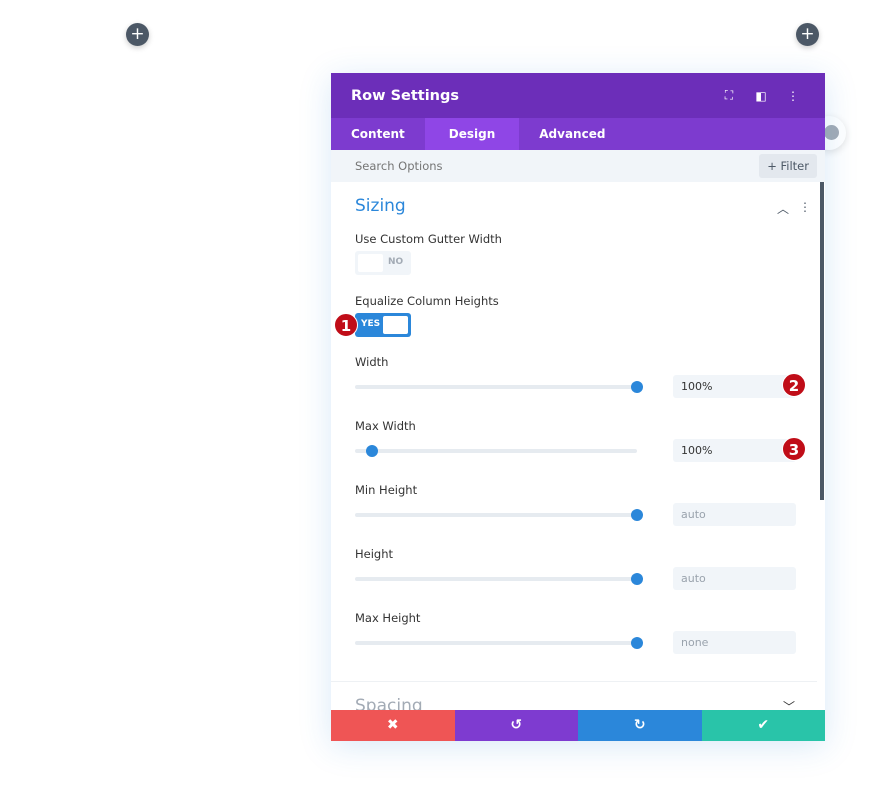  Describe the element at coordinates (499, 515) in the screenshot. I see `min-height-slider` at that location.